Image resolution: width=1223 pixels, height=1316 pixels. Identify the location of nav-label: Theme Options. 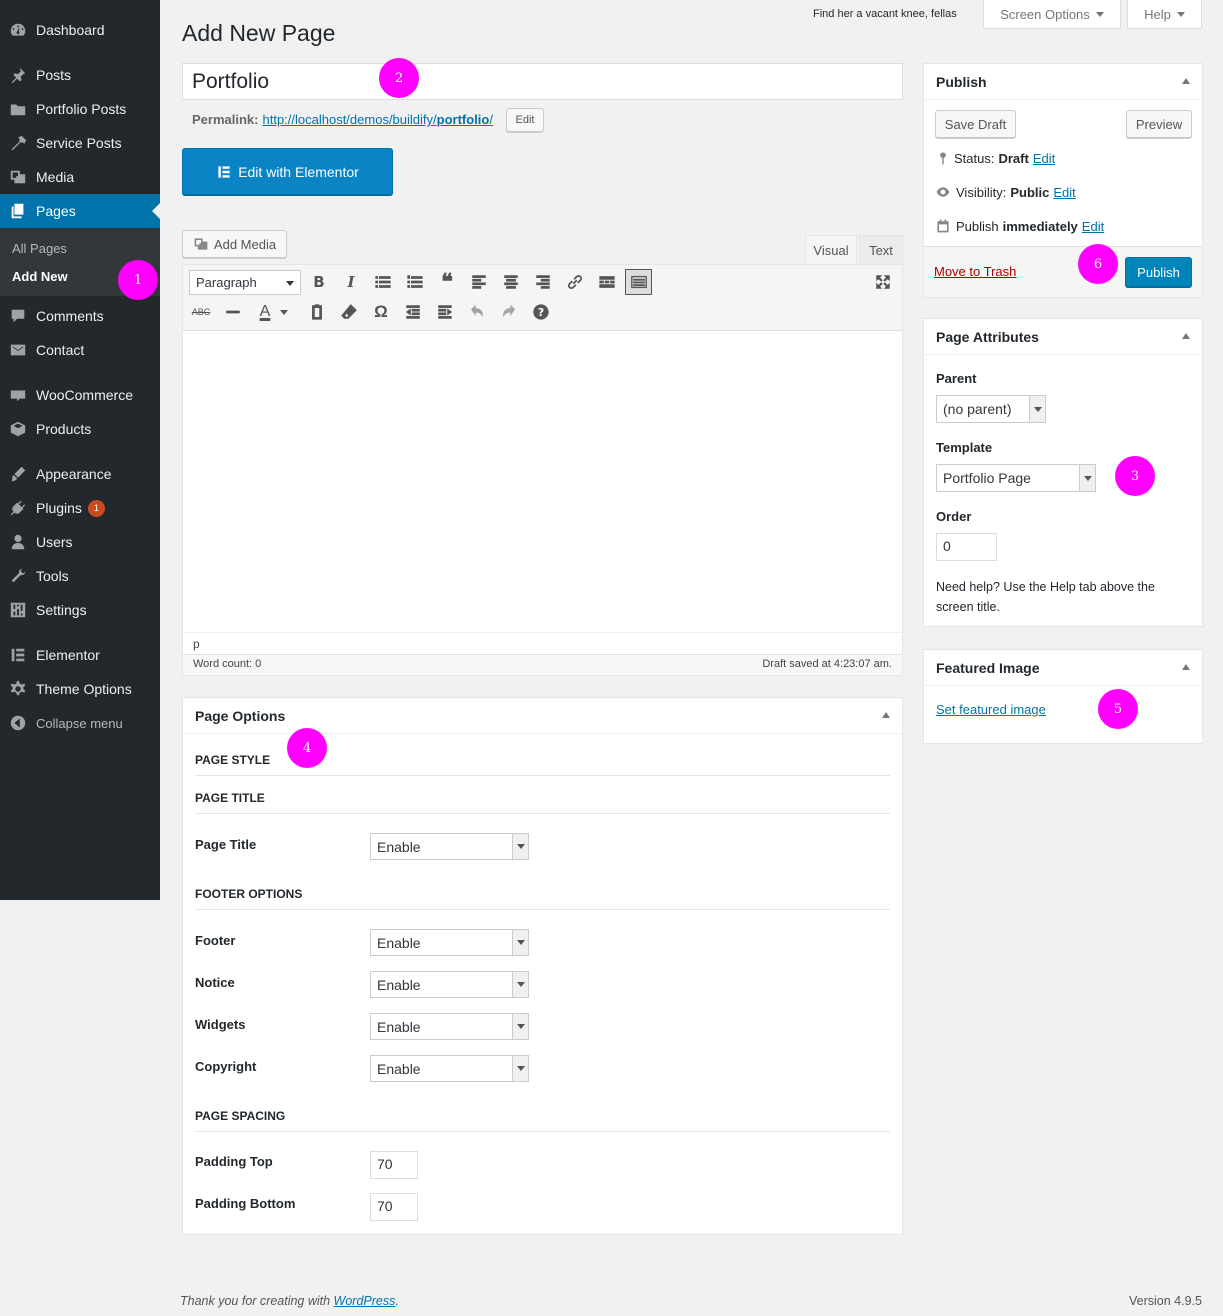
(84, 689).